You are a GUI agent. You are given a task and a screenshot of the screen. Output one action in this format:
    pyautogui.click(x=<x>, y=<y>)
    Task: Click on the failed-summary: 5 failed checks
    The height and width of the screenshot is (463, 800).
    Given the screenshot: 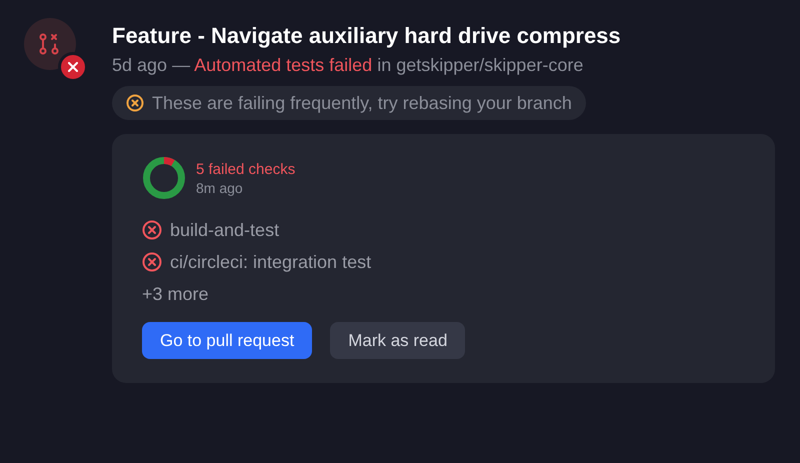 What is the action you would take?
    pyautogui.click(x=246, y=169)
    